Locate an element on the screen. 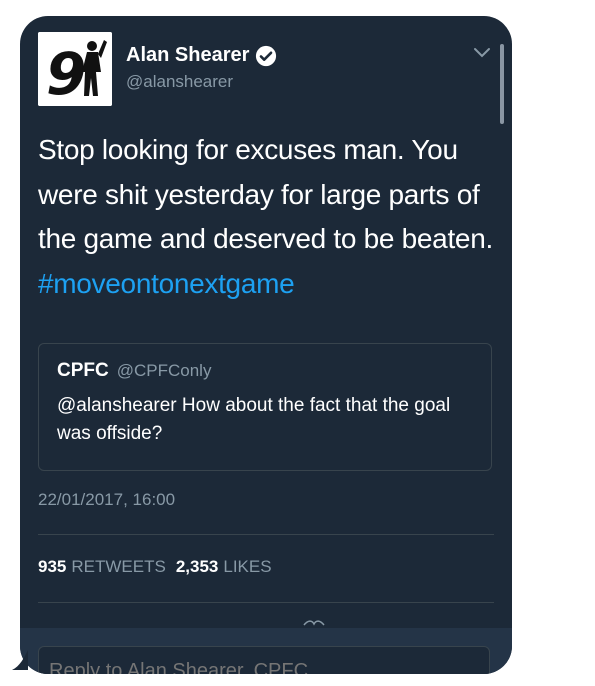 The width and height of the screenshot is (595, 686). quoted-author-handle: @CPFConly is located at coordinates (164, 370).